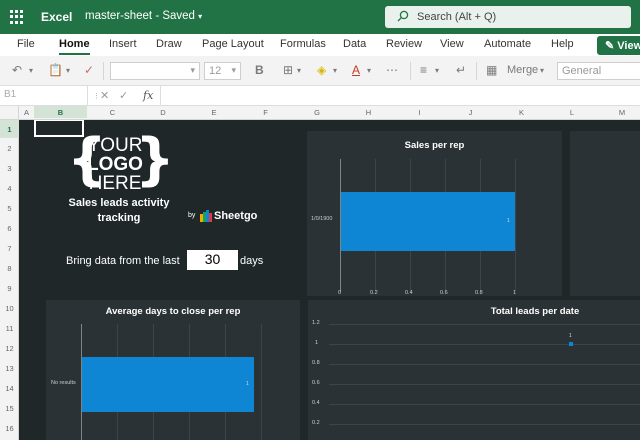 This screenshot has width=640, height=440. What do you see at coordinates (44, 95) in the screenshot?
I see `name-box: B1` at bounding box center [44, 95].